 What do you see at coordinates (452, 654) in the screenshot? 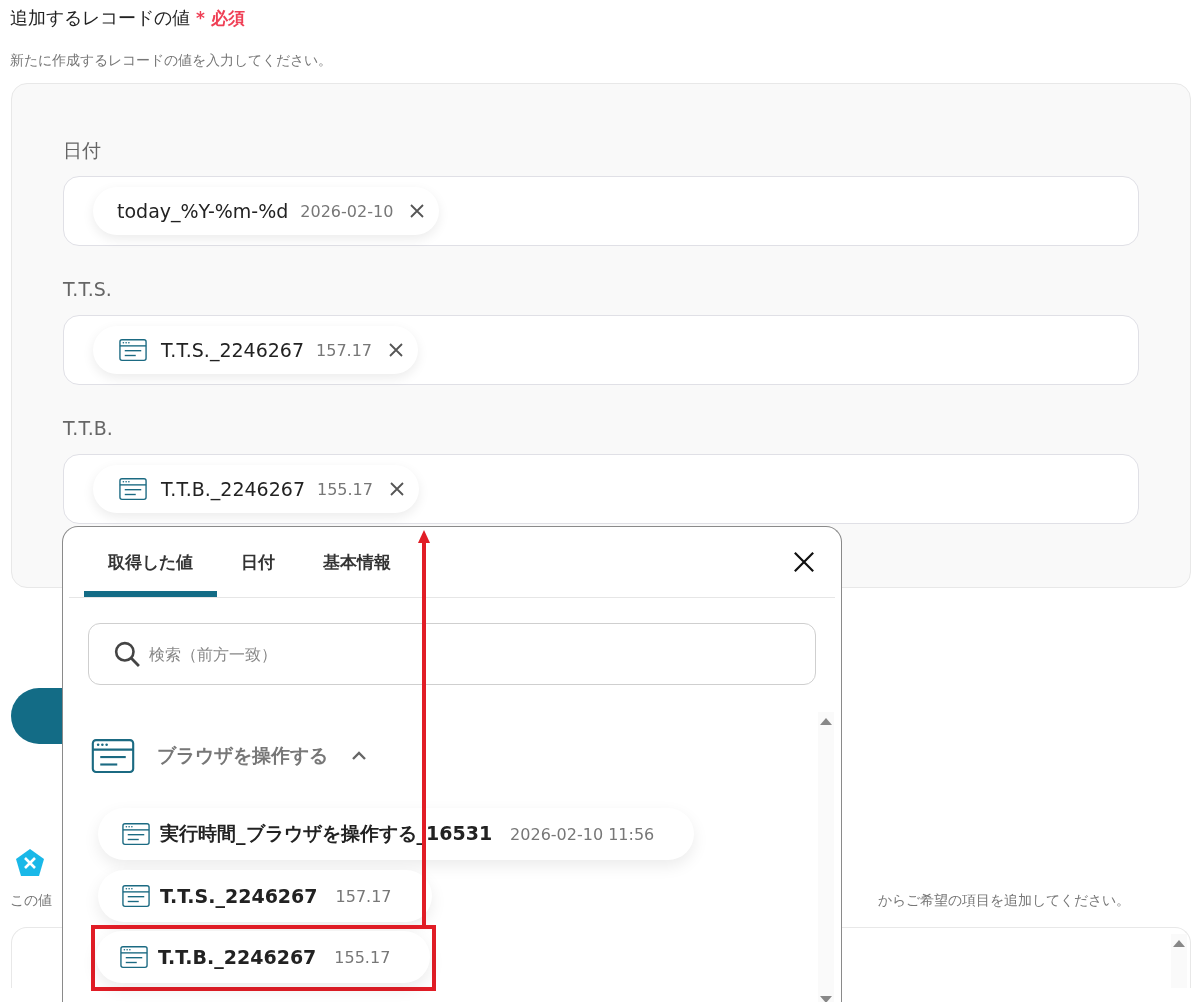
I see `search-field: 検索（前方一致）` at bounding box center [452, 654].